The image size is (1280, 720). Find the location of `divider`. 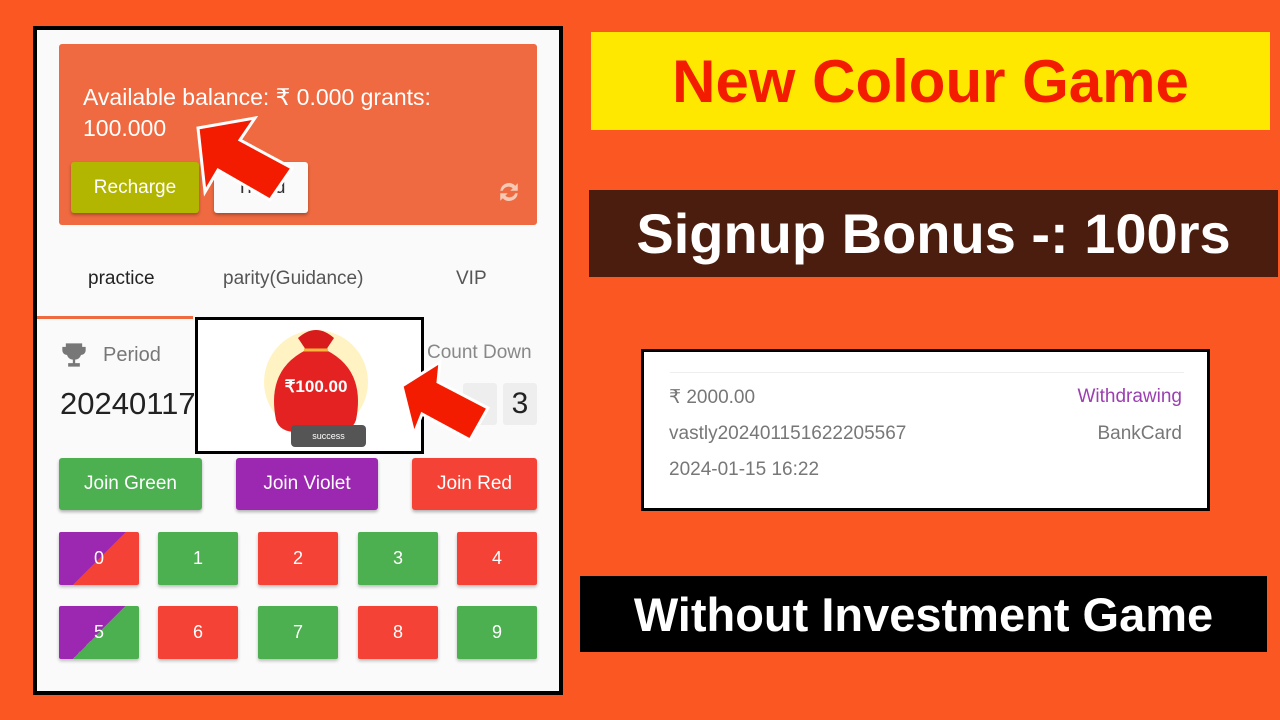

divider is located at coordinates (927, 372).